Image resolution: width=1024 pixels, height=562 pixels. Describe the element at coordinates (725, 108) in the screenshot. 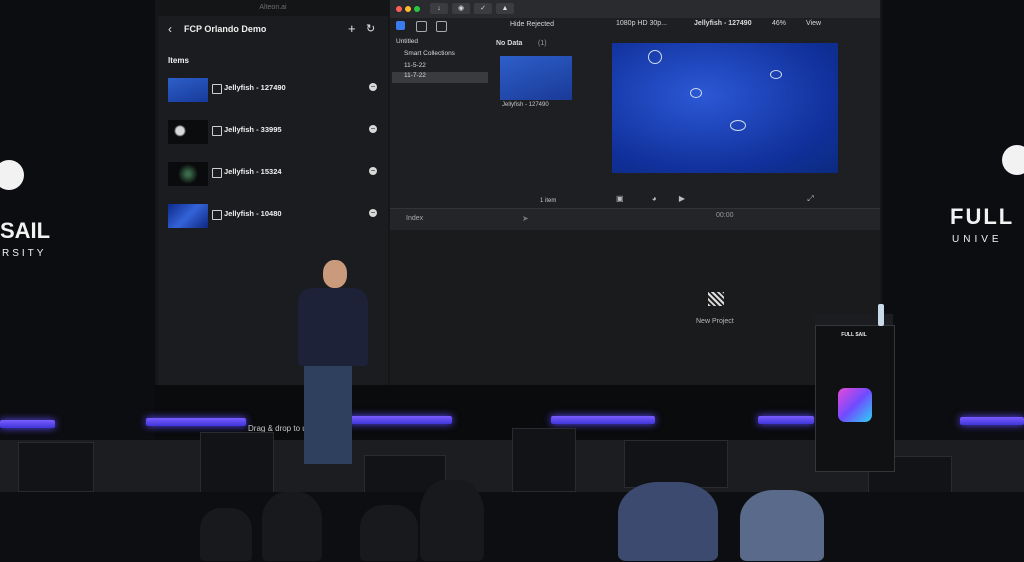

I see `viewer-frame` at that location.